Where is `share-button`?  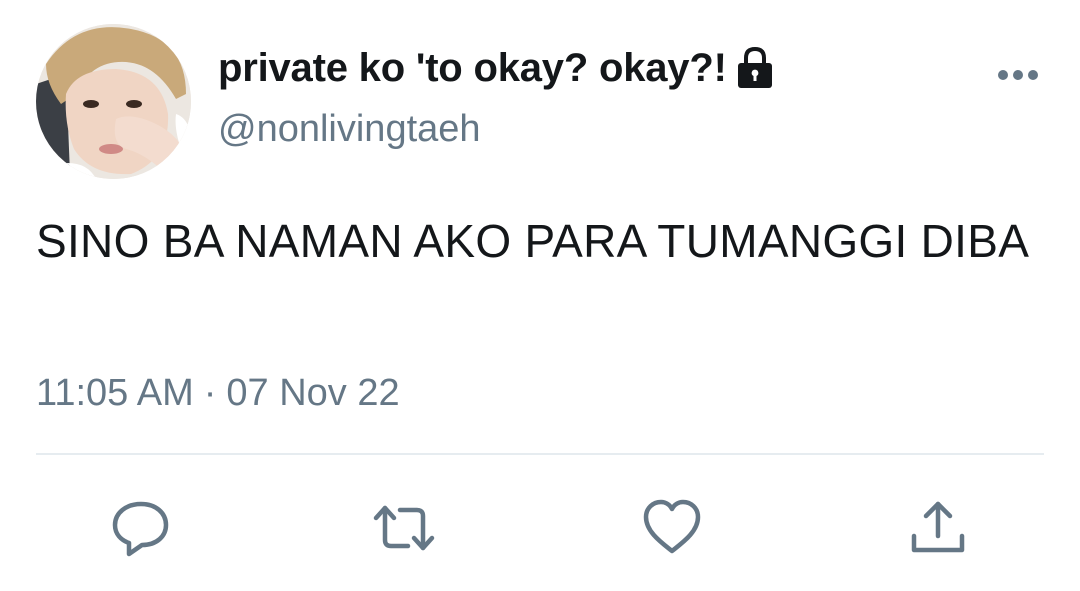
share-button is located at coordinates (938, 528).